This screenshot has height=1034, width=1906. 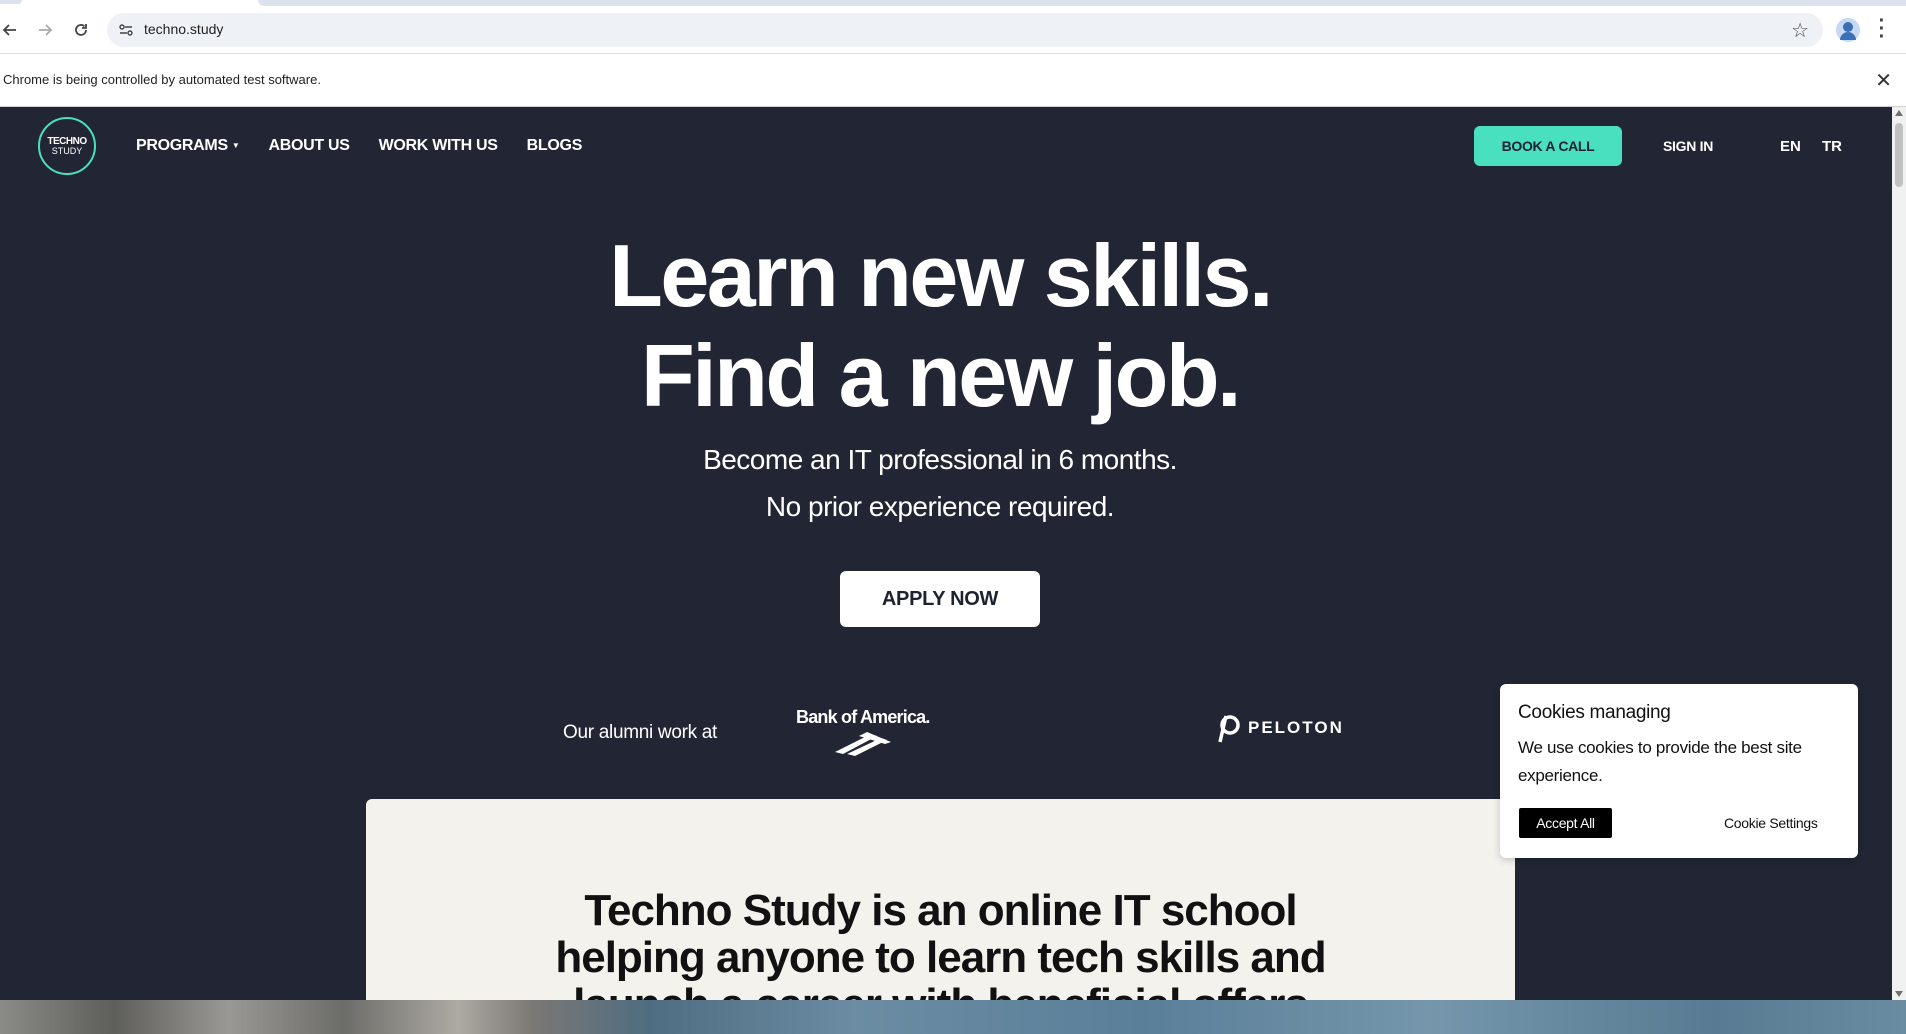 I want to click on accept-all-button: Accept All, so click(x=1565, y=823).